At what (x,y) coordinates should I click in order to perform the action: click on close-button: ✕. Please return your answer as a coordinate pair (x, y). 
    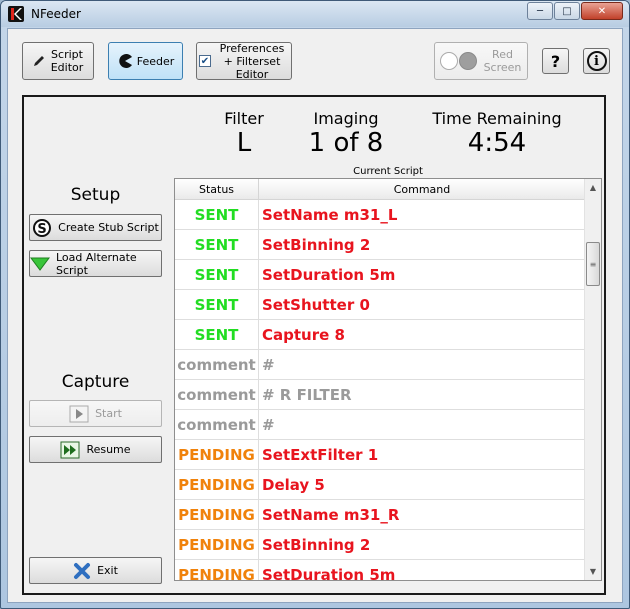
    Looking at the image, I should click on (602, 11).